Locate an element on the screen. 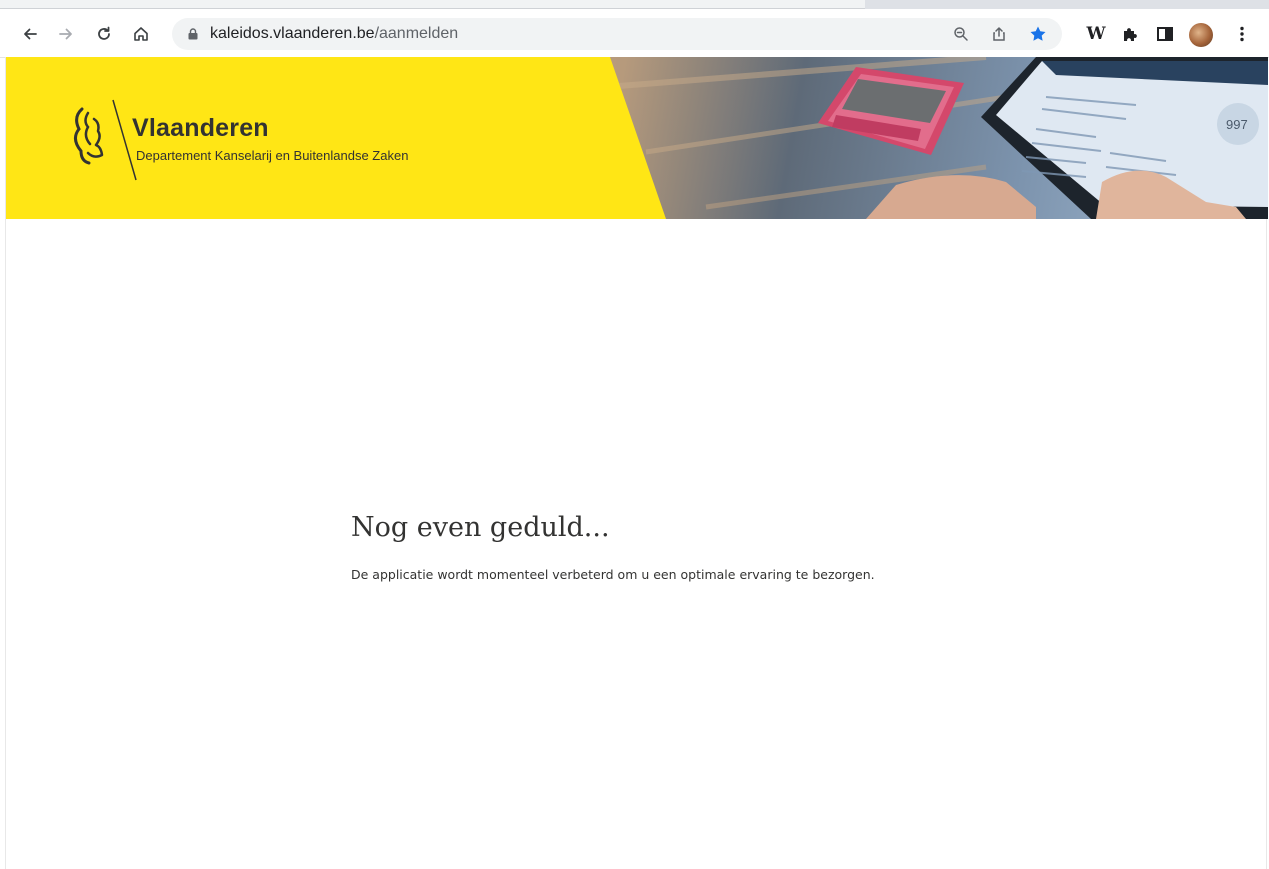 This screenshot has width=1269, height=869. zoom-button is located at coordinates (961, 34).